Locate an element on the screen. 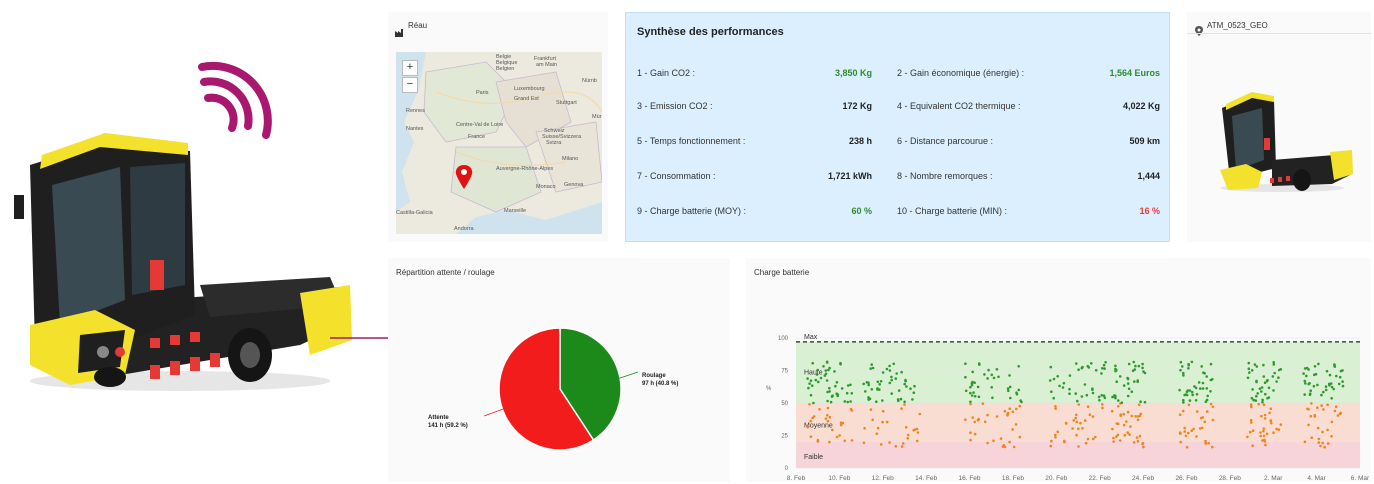 The height and width of the screenshot is (484, 1374). perf-label-3: 3 - Emission CO2 : is located at coordinates (675, 106).